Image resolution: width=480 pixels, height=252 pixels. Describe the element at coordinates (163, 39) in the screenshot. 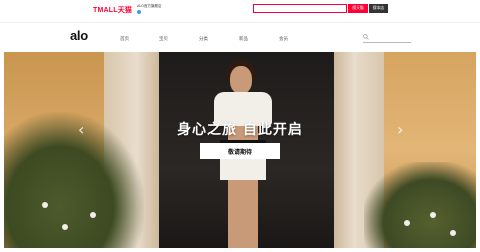

I see `nav-item-products: 宝贝` at that location.